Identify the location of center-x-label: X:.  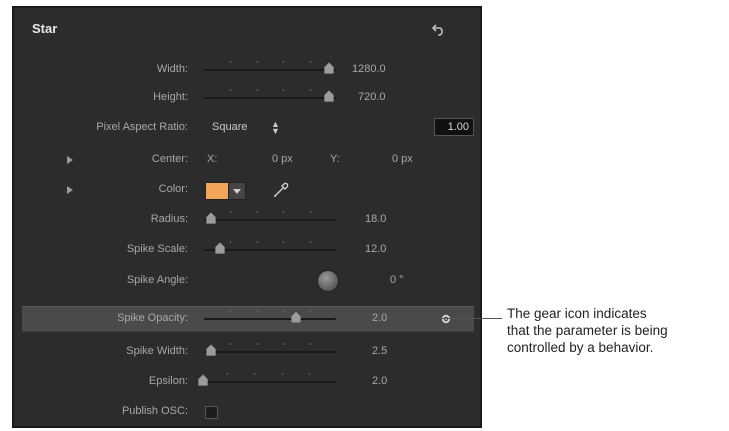
(212, 159).